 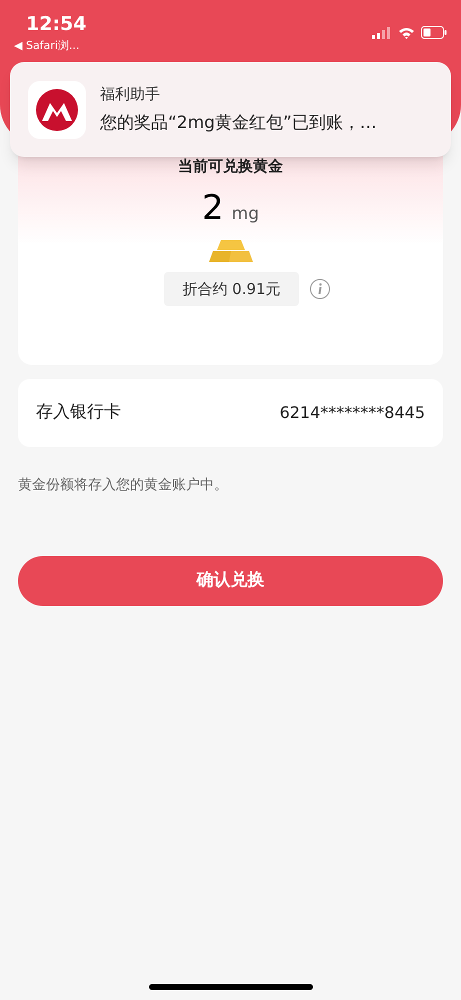 I want to click on bullion-icon, so click(x=230, y=250).